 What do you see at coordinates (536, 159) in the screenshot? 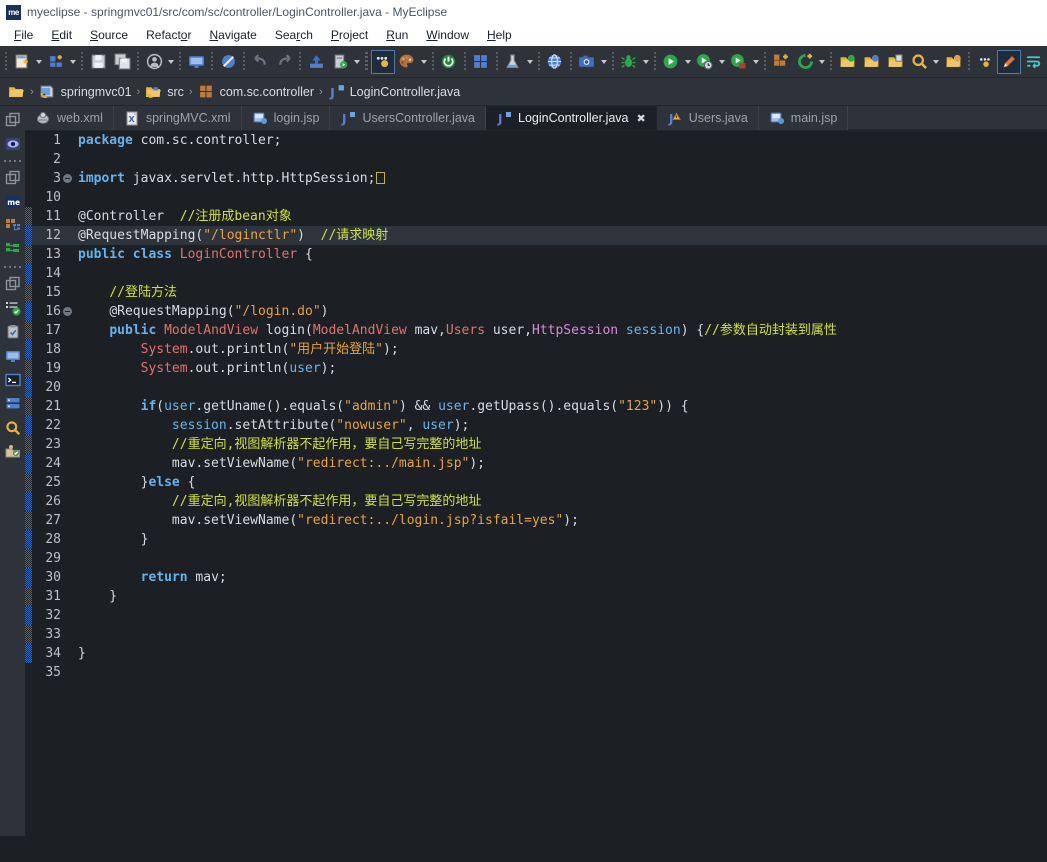
I see `code-line: 2` at bounding box center [536, 159].